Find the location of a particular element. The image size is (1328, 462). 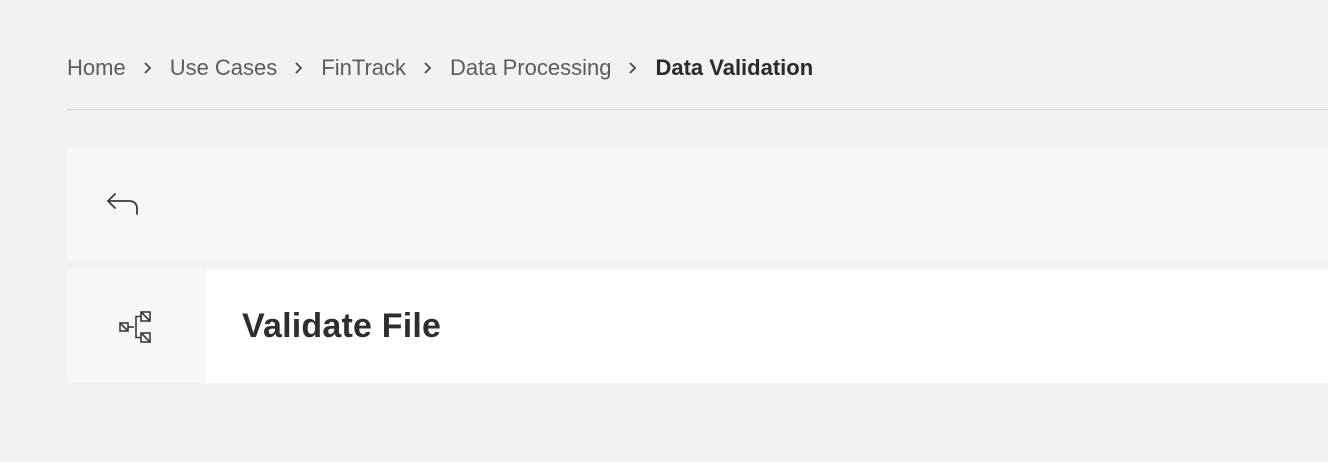

breadcrumb-data-validation: Data Validation is located at coordinates (734, 67).